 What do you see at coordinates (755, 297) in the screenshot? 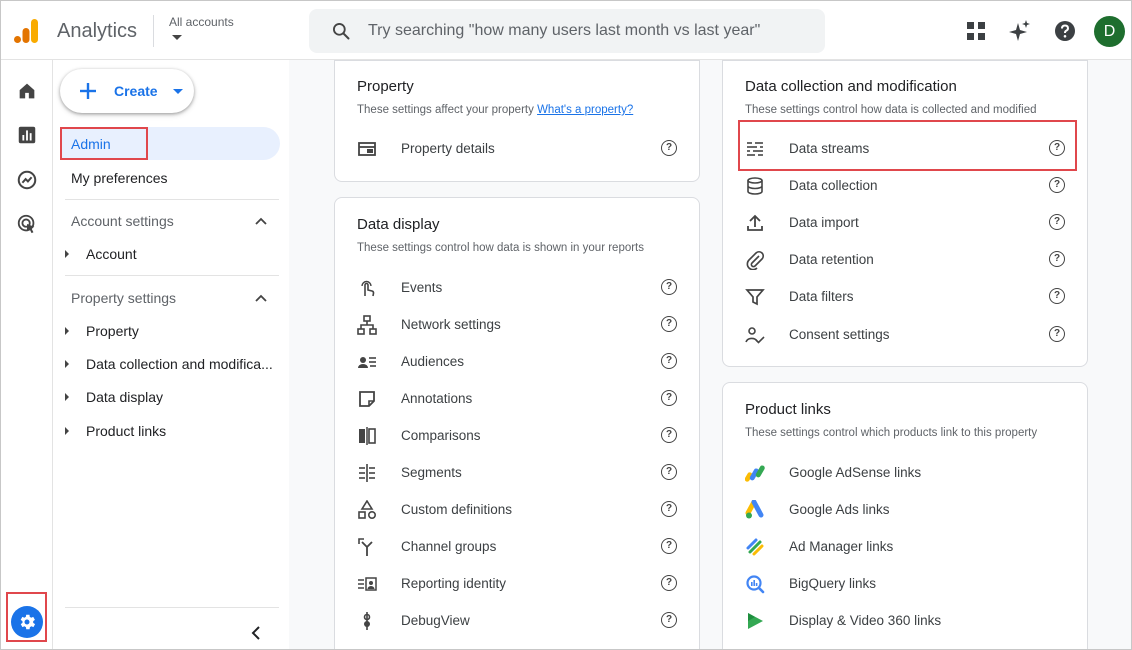
I see `filter-icon` at bounding box center [755, 297].